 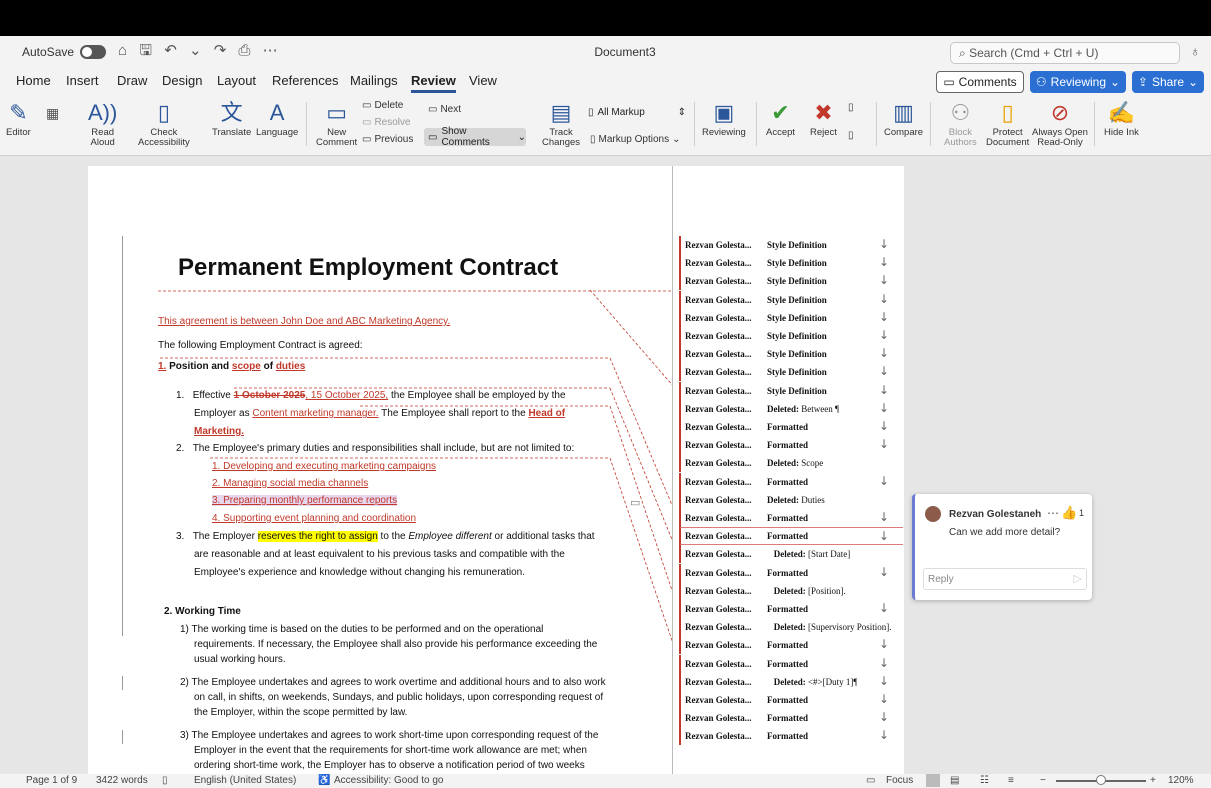 What do you see at coordinates (933, 780) in the screenshot?
I see `print-layout-view-button` at bounding box center [933, 780].